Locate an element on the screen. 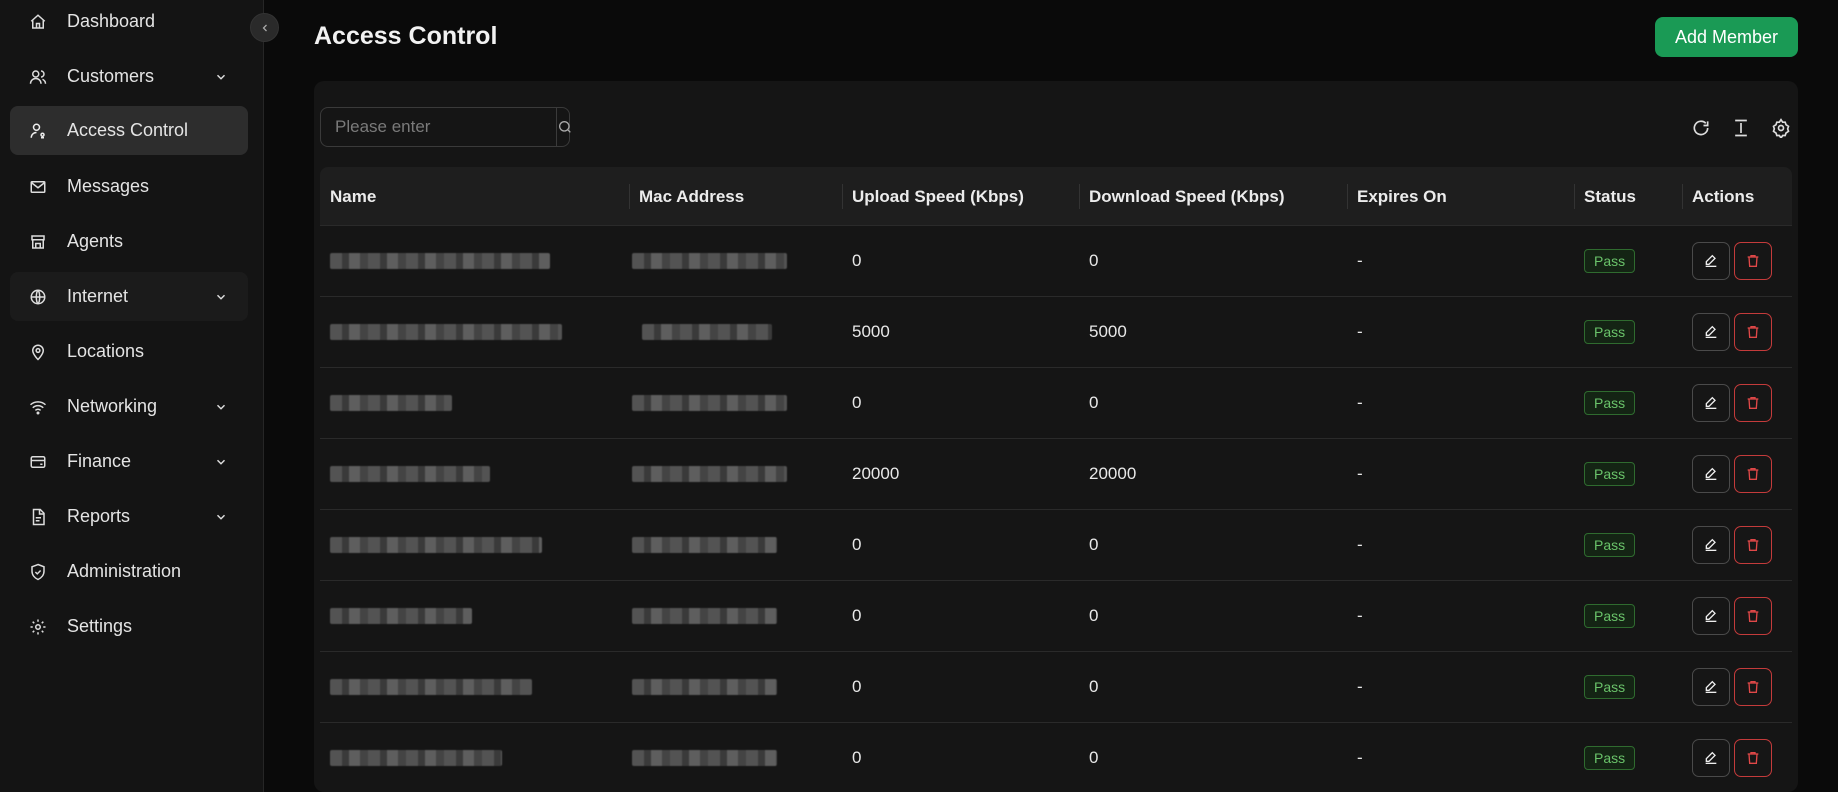 The image size is (1838, 792). column-header-expires-on: Expires On is located at coordinates (1397, 196).